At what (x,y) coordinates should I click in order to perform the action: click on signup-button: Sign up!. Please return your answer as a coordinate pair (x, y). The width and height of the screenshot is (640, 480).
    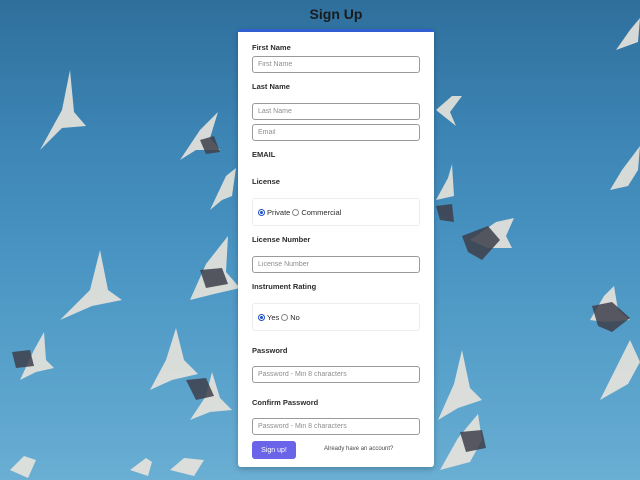
    Looking at the image, I should click on (274, 450).